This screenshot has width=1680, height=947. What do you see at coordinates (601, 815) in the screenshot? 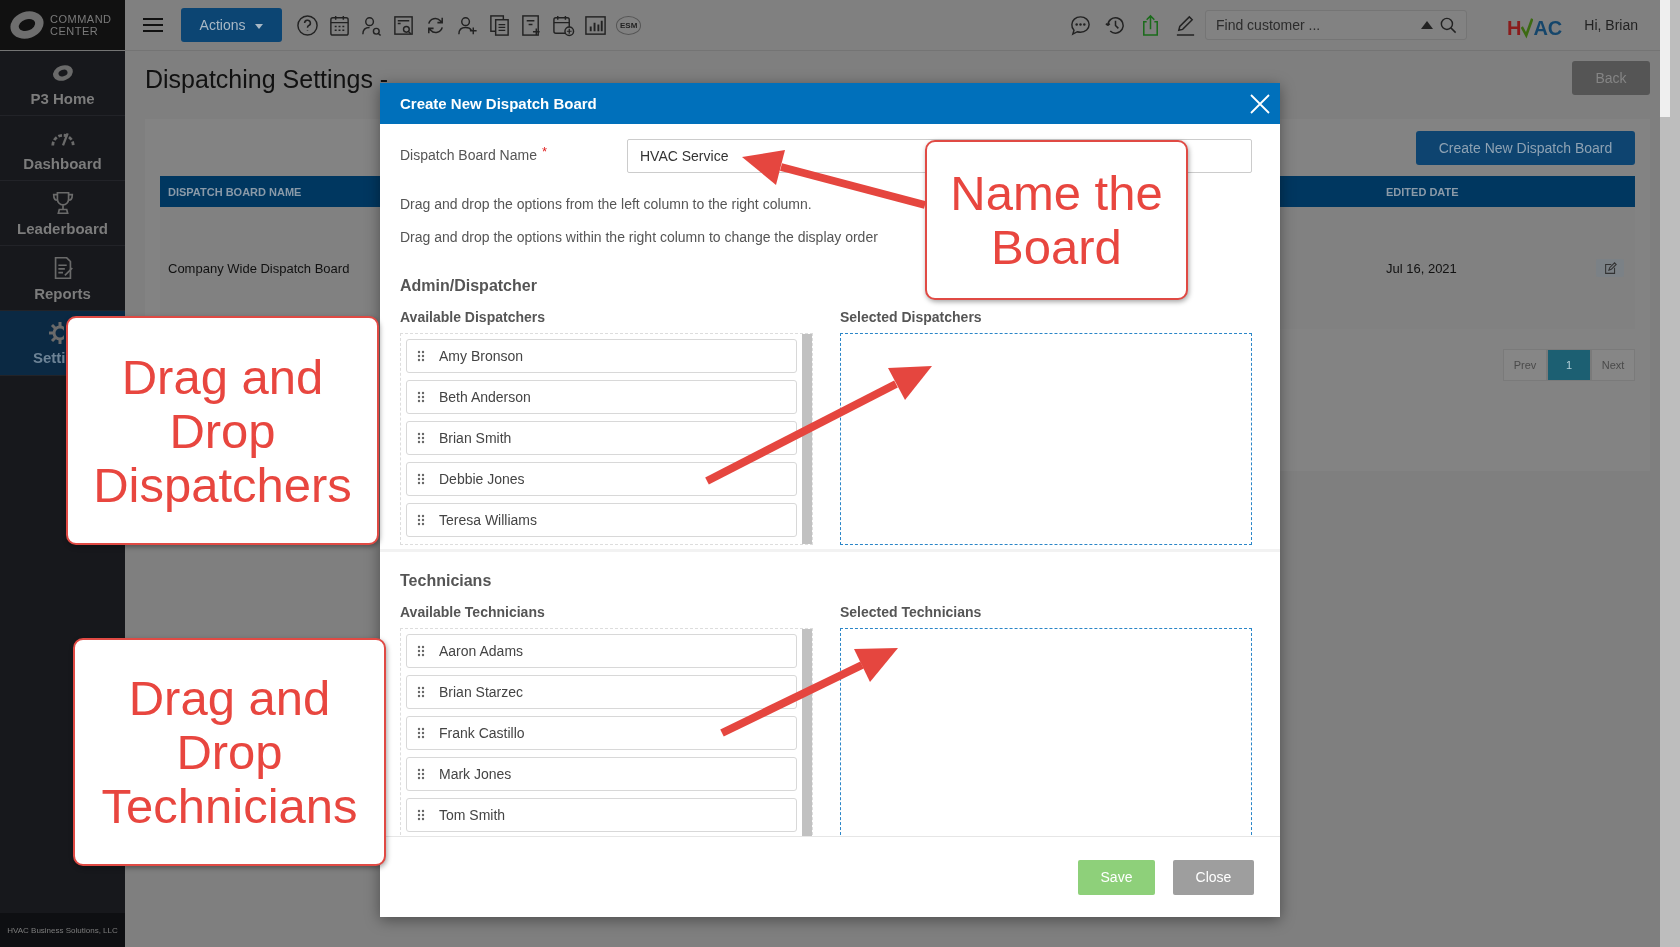
I see `draggable-item: Tom Smith` at bounding box center [601, 815].